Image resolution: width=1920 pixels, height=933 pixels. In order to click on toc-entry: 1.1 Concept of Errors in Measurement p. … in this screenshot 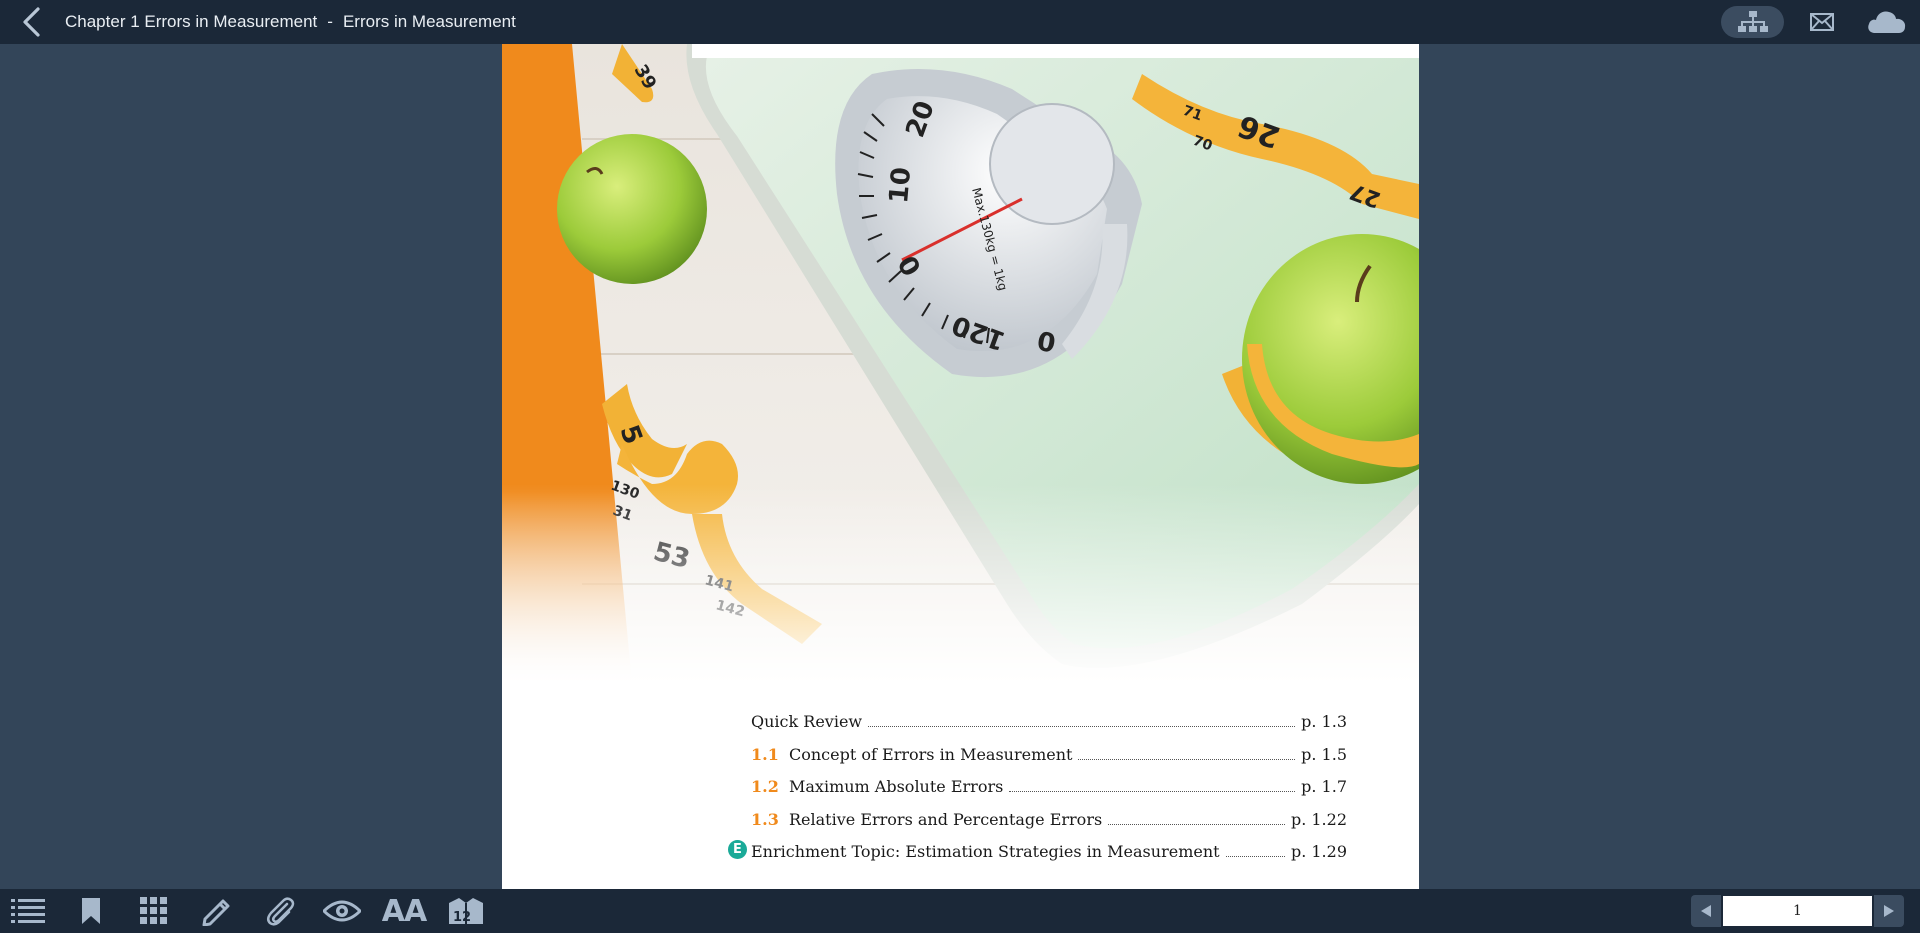, I will do `click(1049, 754)`.